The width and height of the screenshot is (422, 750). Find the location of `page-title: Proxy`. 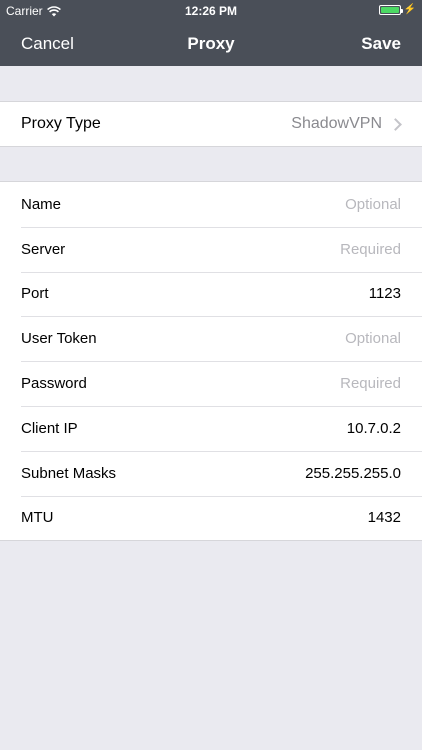

page-title: Proxy is located at coordinates (211, 43).